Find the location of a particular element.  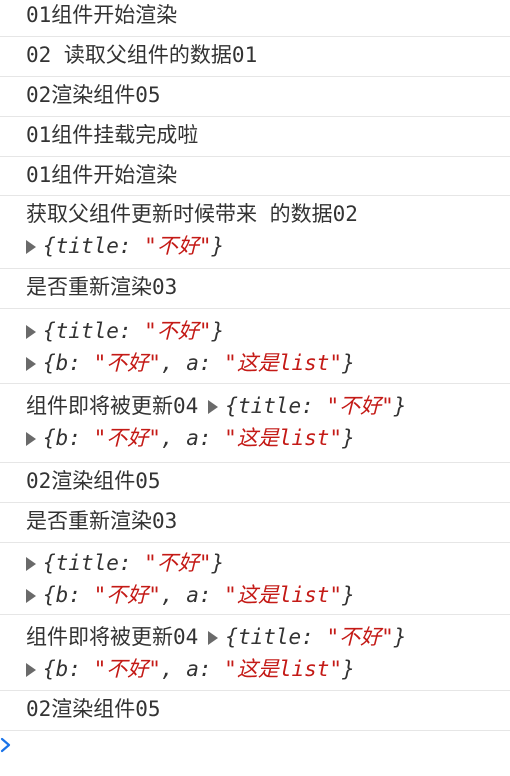

log-text: 02 读取父组件的数据01 is located at coordinates (142, 55).